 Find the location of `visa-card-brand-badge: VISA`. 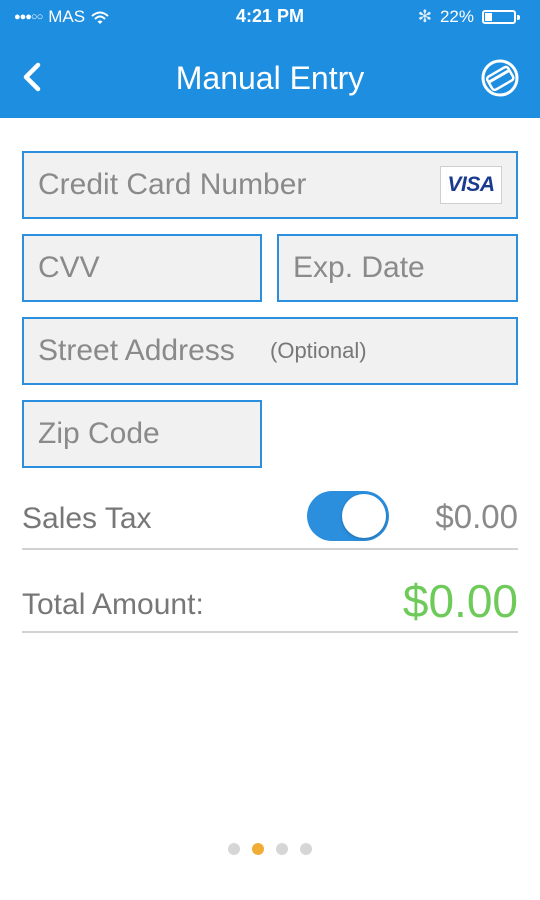

visa-card-brand-badge: VISA is located at coordinates (471, 185).